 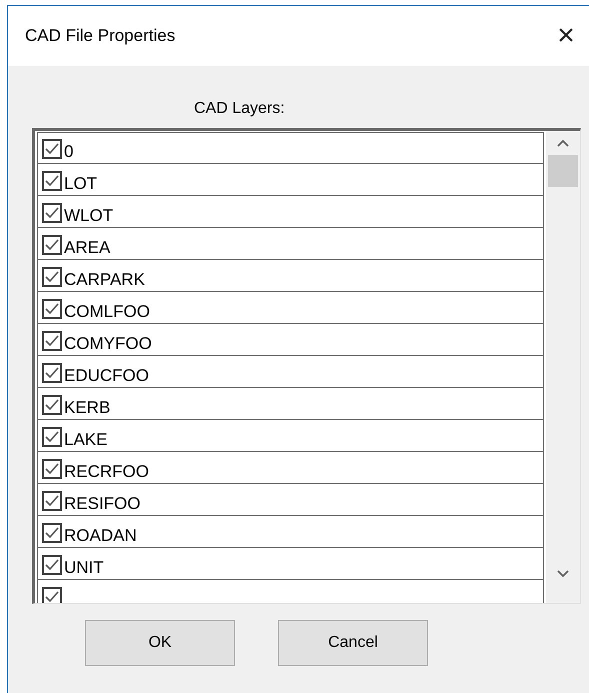 What do you see at coordinates (563, 367) in the screenshot?
I see `scrollbar` at bounding box center [563, 367].